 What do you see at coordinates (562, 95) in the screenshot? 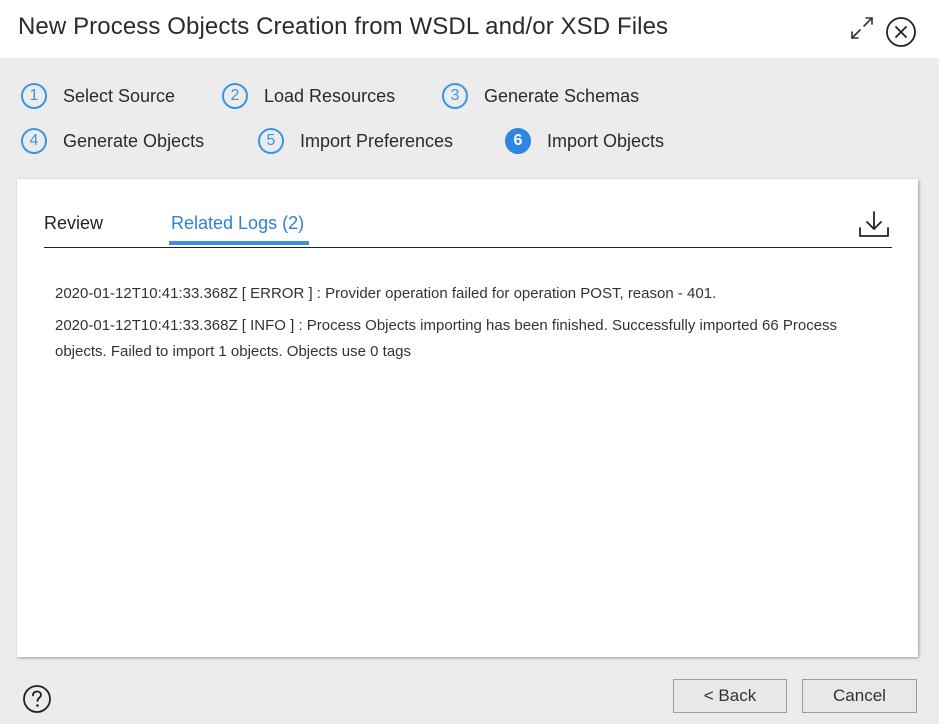
I see `step-label: Generate Schemas` at bounding box center [562, 95].